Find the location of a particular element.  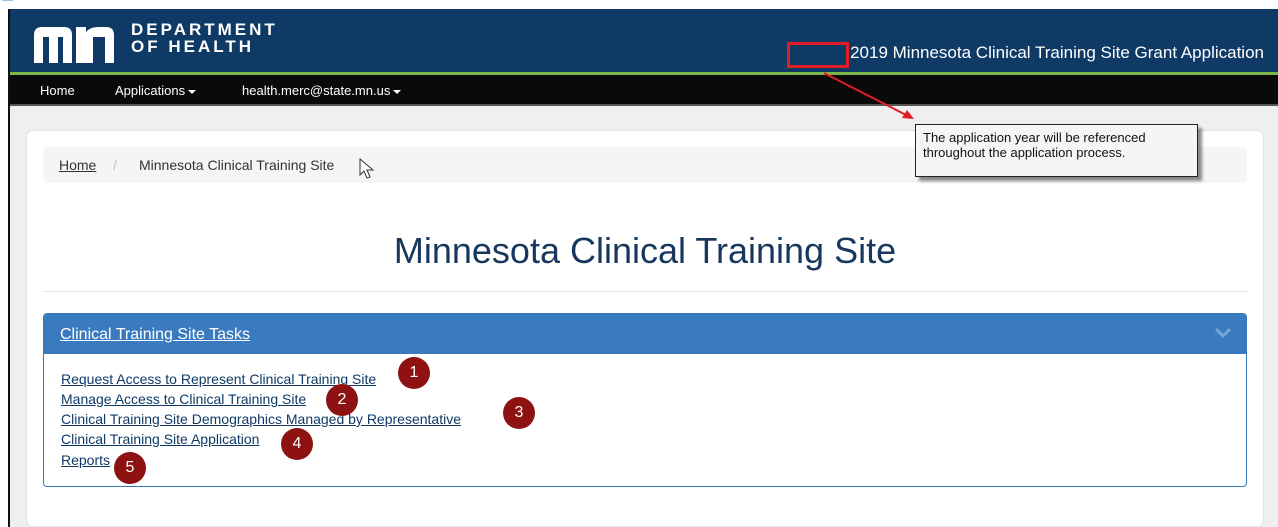

nav-applications-dropdown: Applications is located at coordinates (156, 90).